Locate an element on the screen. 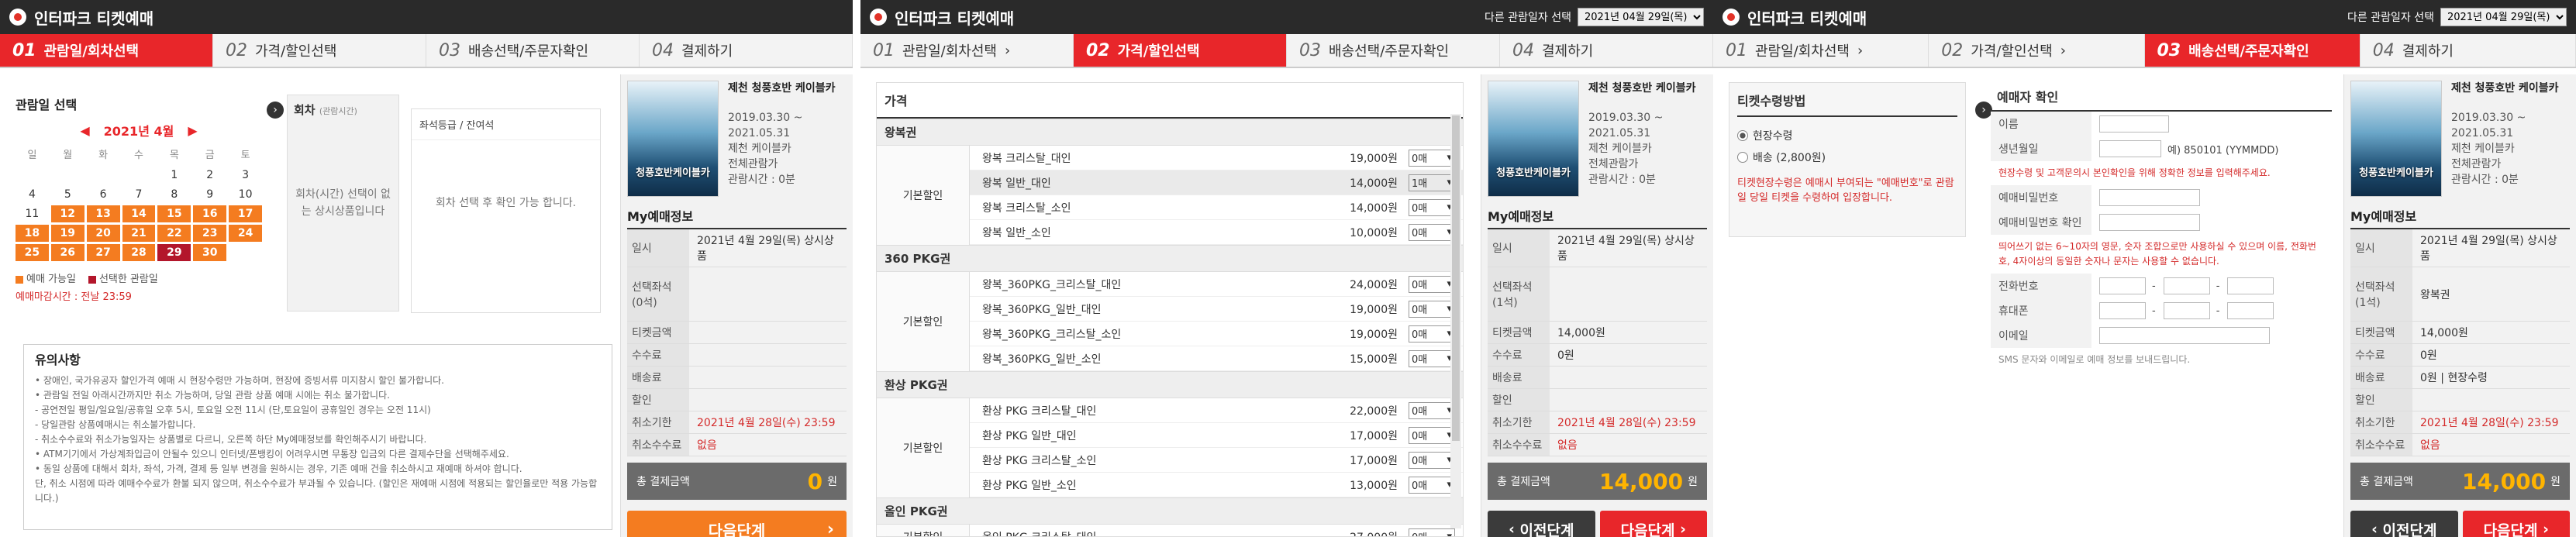 Image resolution: width=2576 pixels, height=537 pixels. calendar-day: 21 is located at coordinates (139, 233).